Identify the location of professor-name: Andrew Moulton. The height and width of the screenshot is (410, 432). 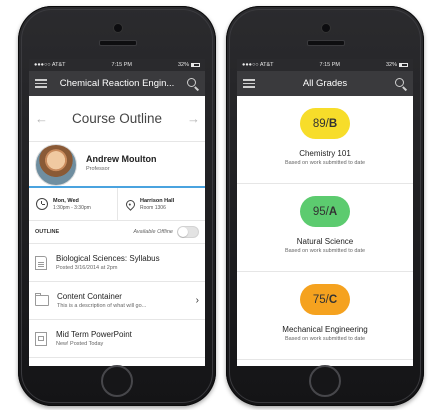
(121, 159).